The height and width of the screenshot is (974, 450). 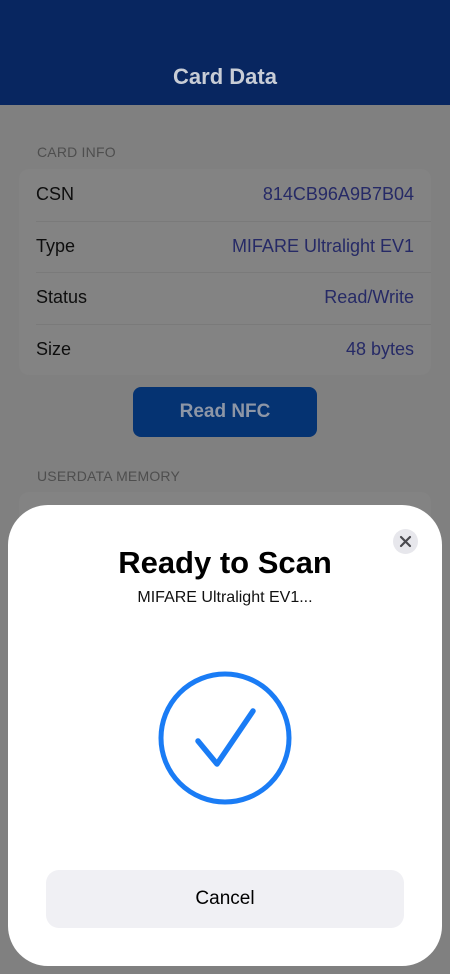 I want to click on userdata-section-label: USERDATA MEMORY, so click(x=109, y=476).